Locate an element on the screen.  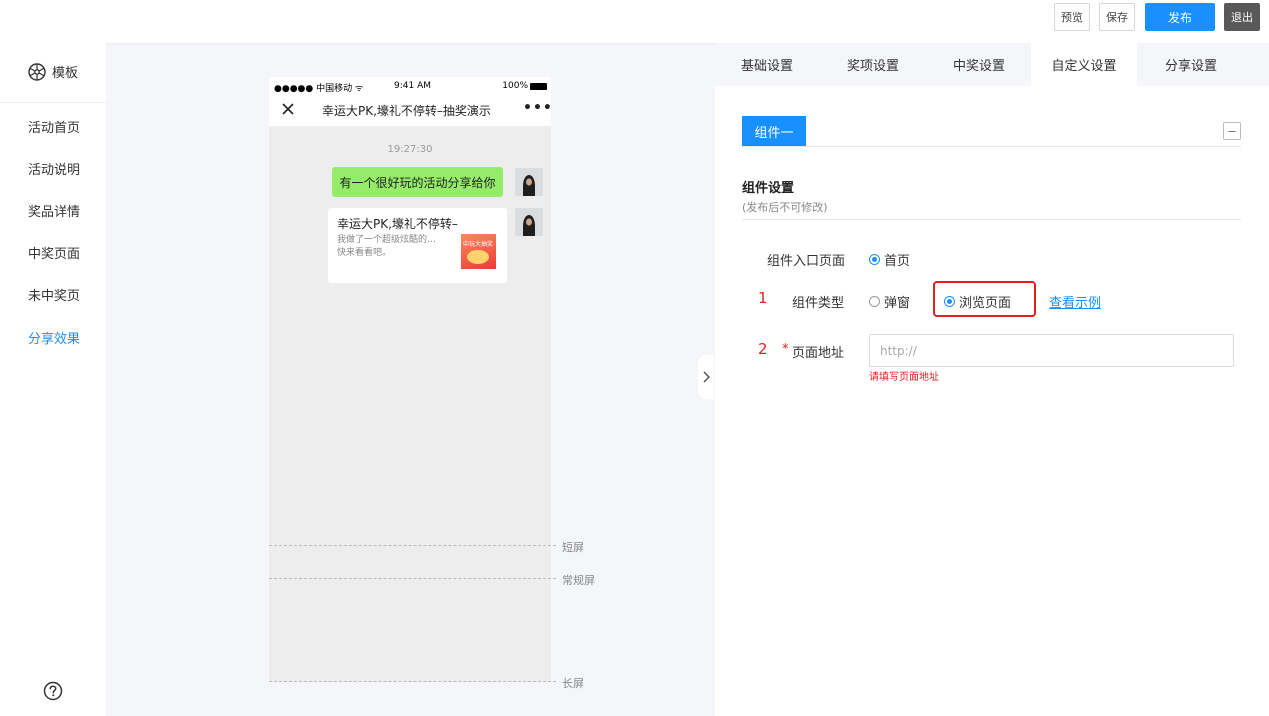
browse-option-label: 浏览页面 is located at coordinates (985, 303).